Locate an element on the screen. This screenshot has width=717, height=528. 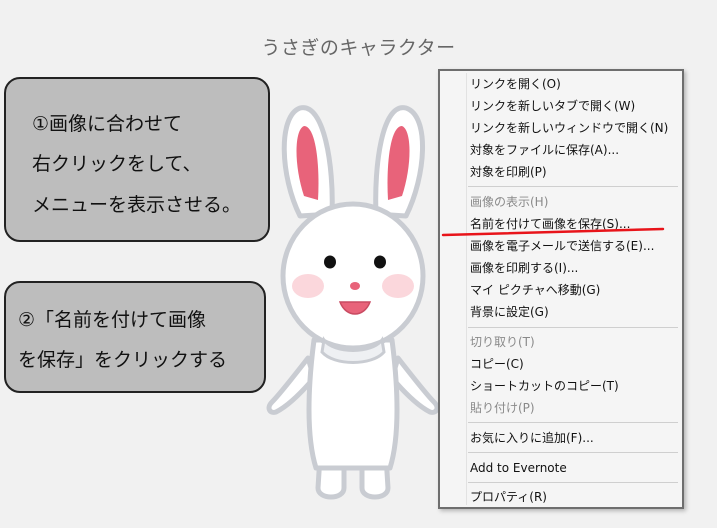
menu-item-paste: 貼り付け(P) is located at coordinates (502, 408).